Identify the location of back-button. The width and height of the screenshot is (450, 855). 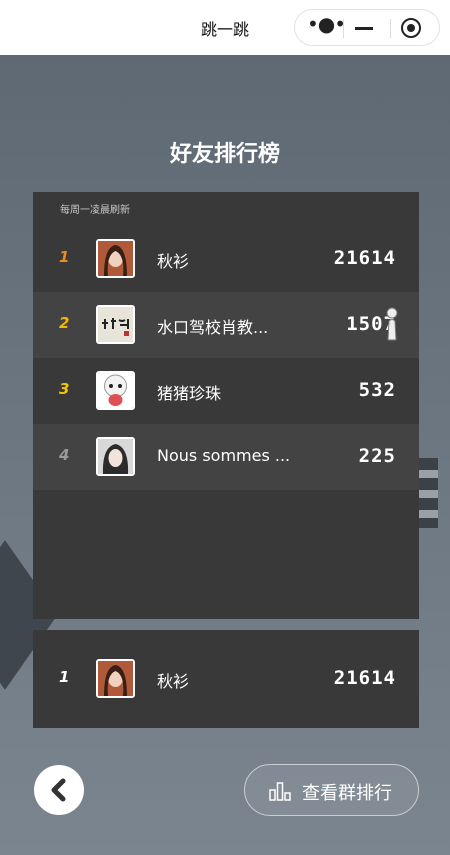
(59, 790).